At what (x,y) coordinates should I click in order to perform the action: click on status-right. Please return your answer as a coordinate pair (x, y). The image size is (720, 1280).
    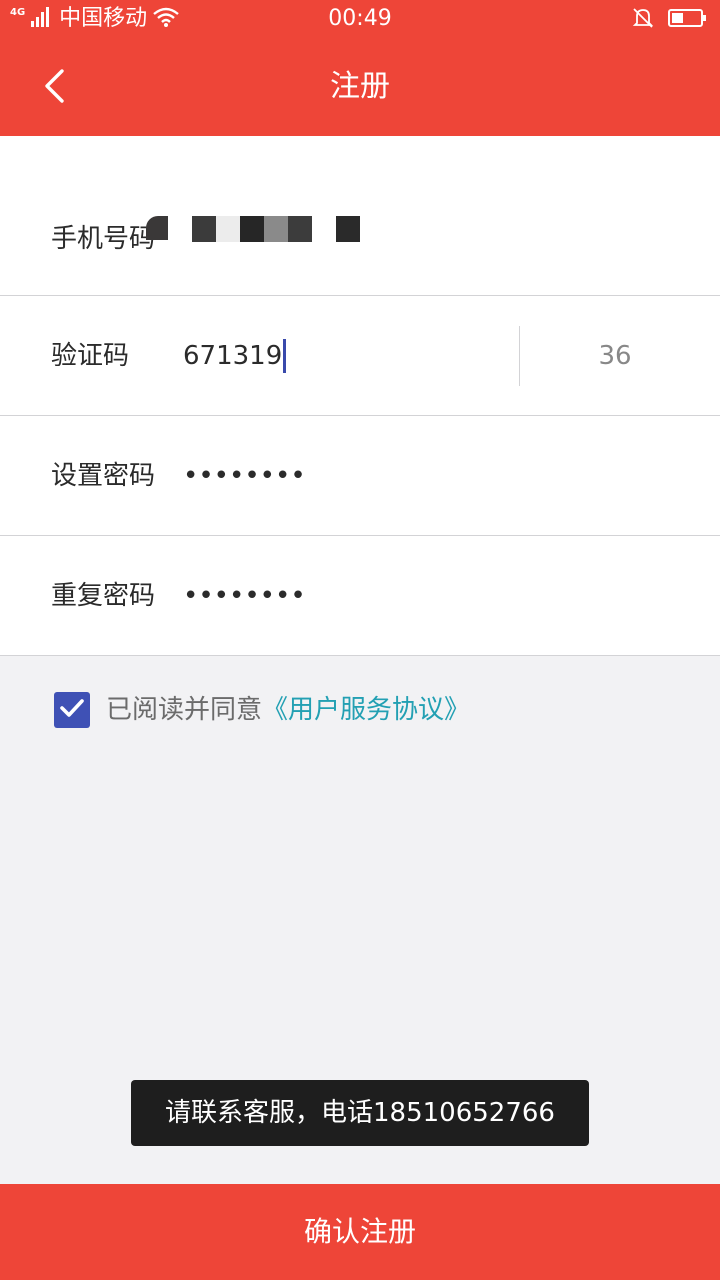
    Looking at the image, I should click on (670, 20).